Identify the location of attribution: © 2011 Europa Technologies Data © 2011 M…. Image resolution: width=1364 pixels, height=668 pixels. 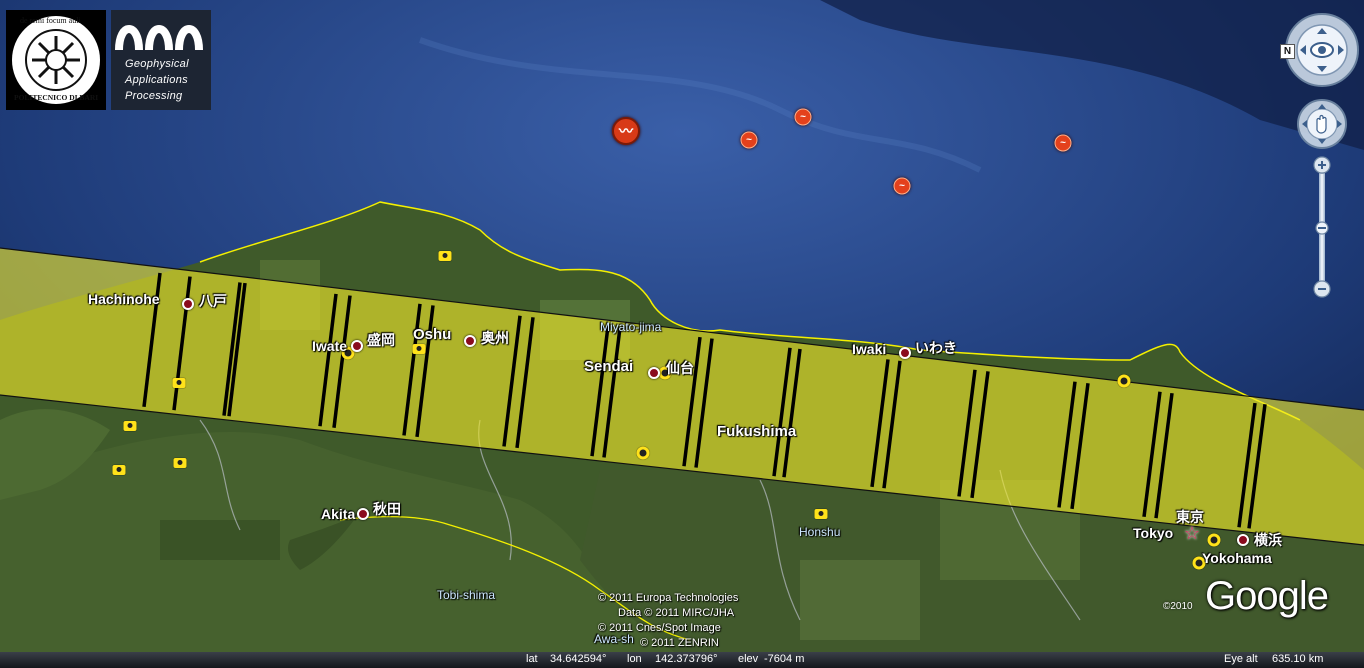
(668, 621).